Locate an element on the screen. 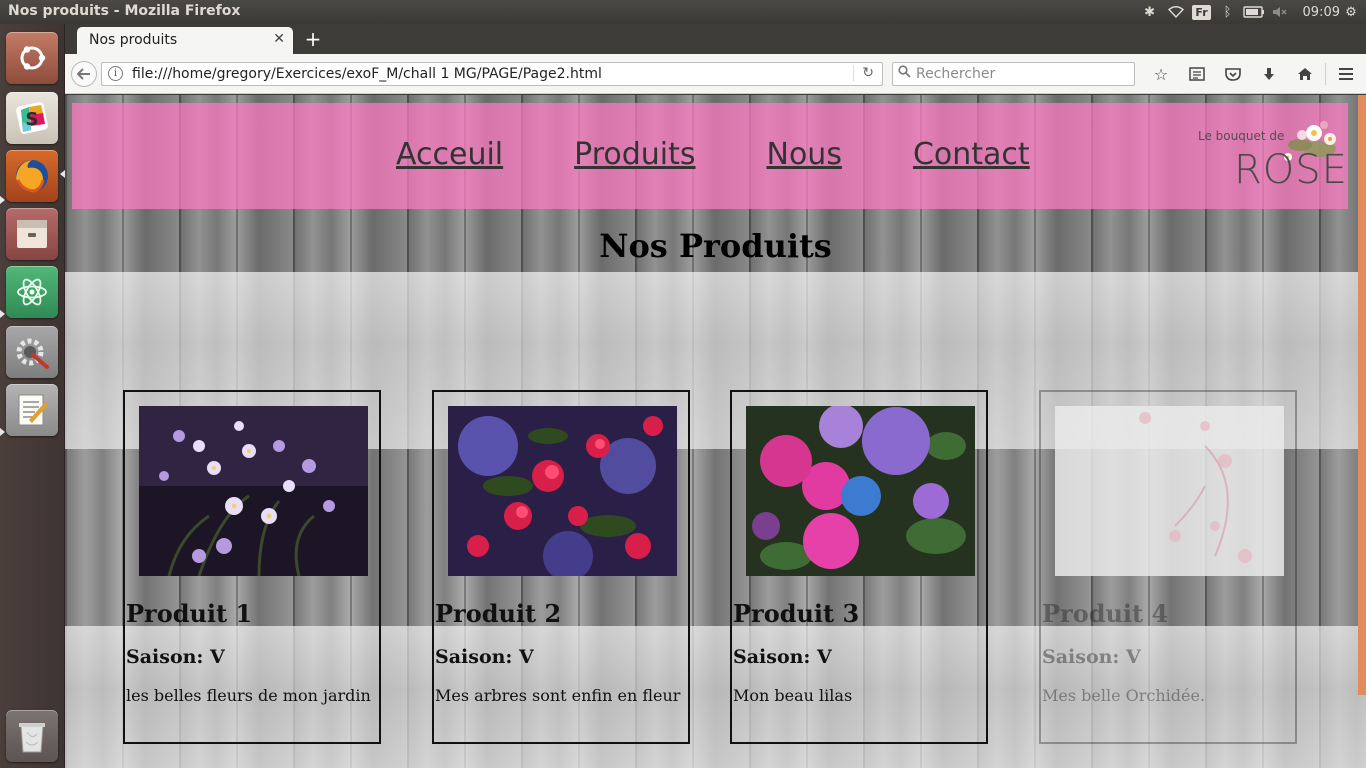  product-description: les belles fleurs de mon jardin is located at coordinates (248, 695).